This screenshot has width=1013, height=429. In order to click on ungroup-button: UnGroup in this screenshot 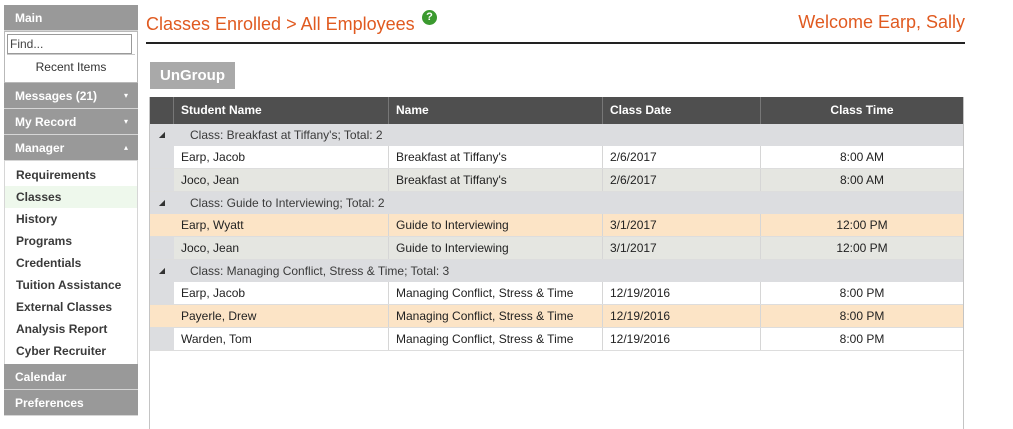, I will do `click(192, 75)`.